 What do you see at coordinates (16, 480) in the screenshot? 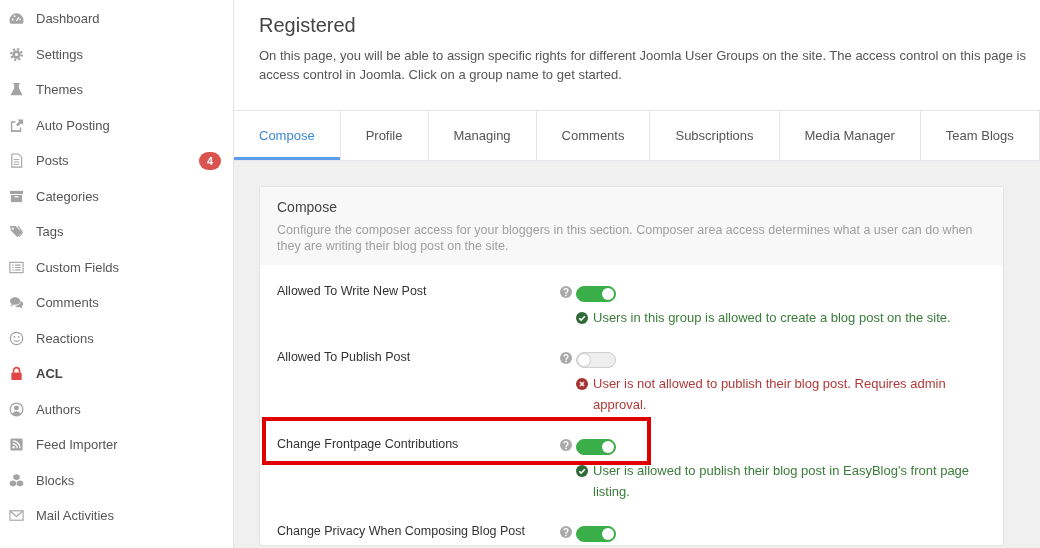
I see `cubes-icon` at bounding box center [16, 480].